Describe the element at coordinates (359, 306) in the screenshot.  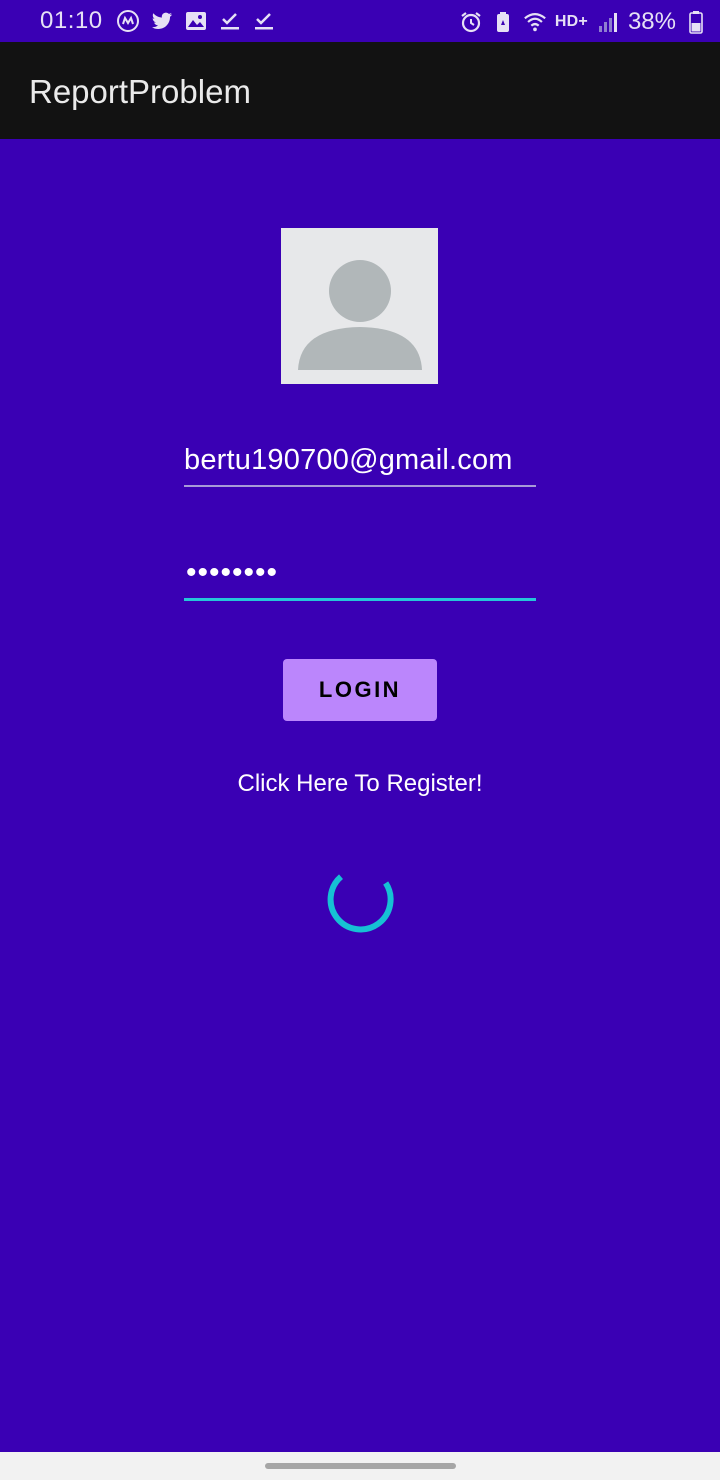
I see `avatar` at that location.